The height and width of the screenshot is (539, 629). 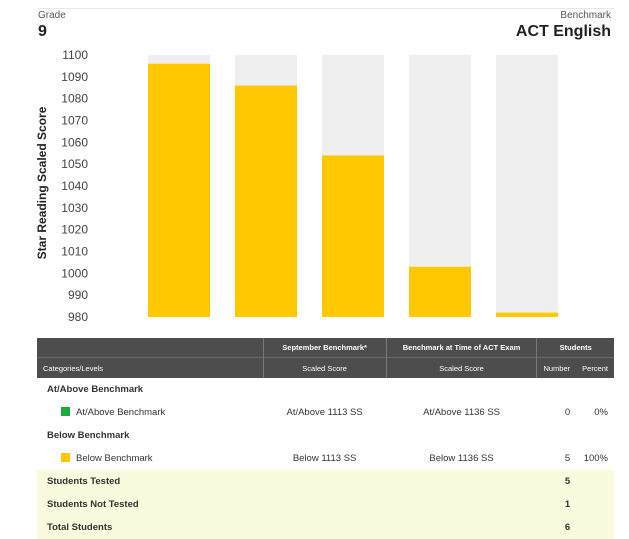 What do you see at coordinates (74, 142) in the screenshot?
I see `y-tick-label: 1060` at bounding box center [74, 142].